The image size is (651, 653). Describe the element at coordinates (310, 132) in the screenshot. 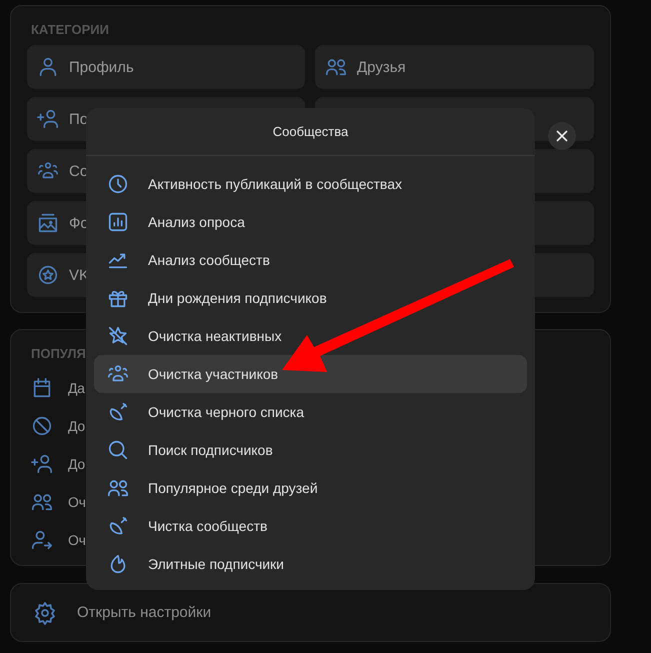

I see `dialog-title: Сообщества` at that location.